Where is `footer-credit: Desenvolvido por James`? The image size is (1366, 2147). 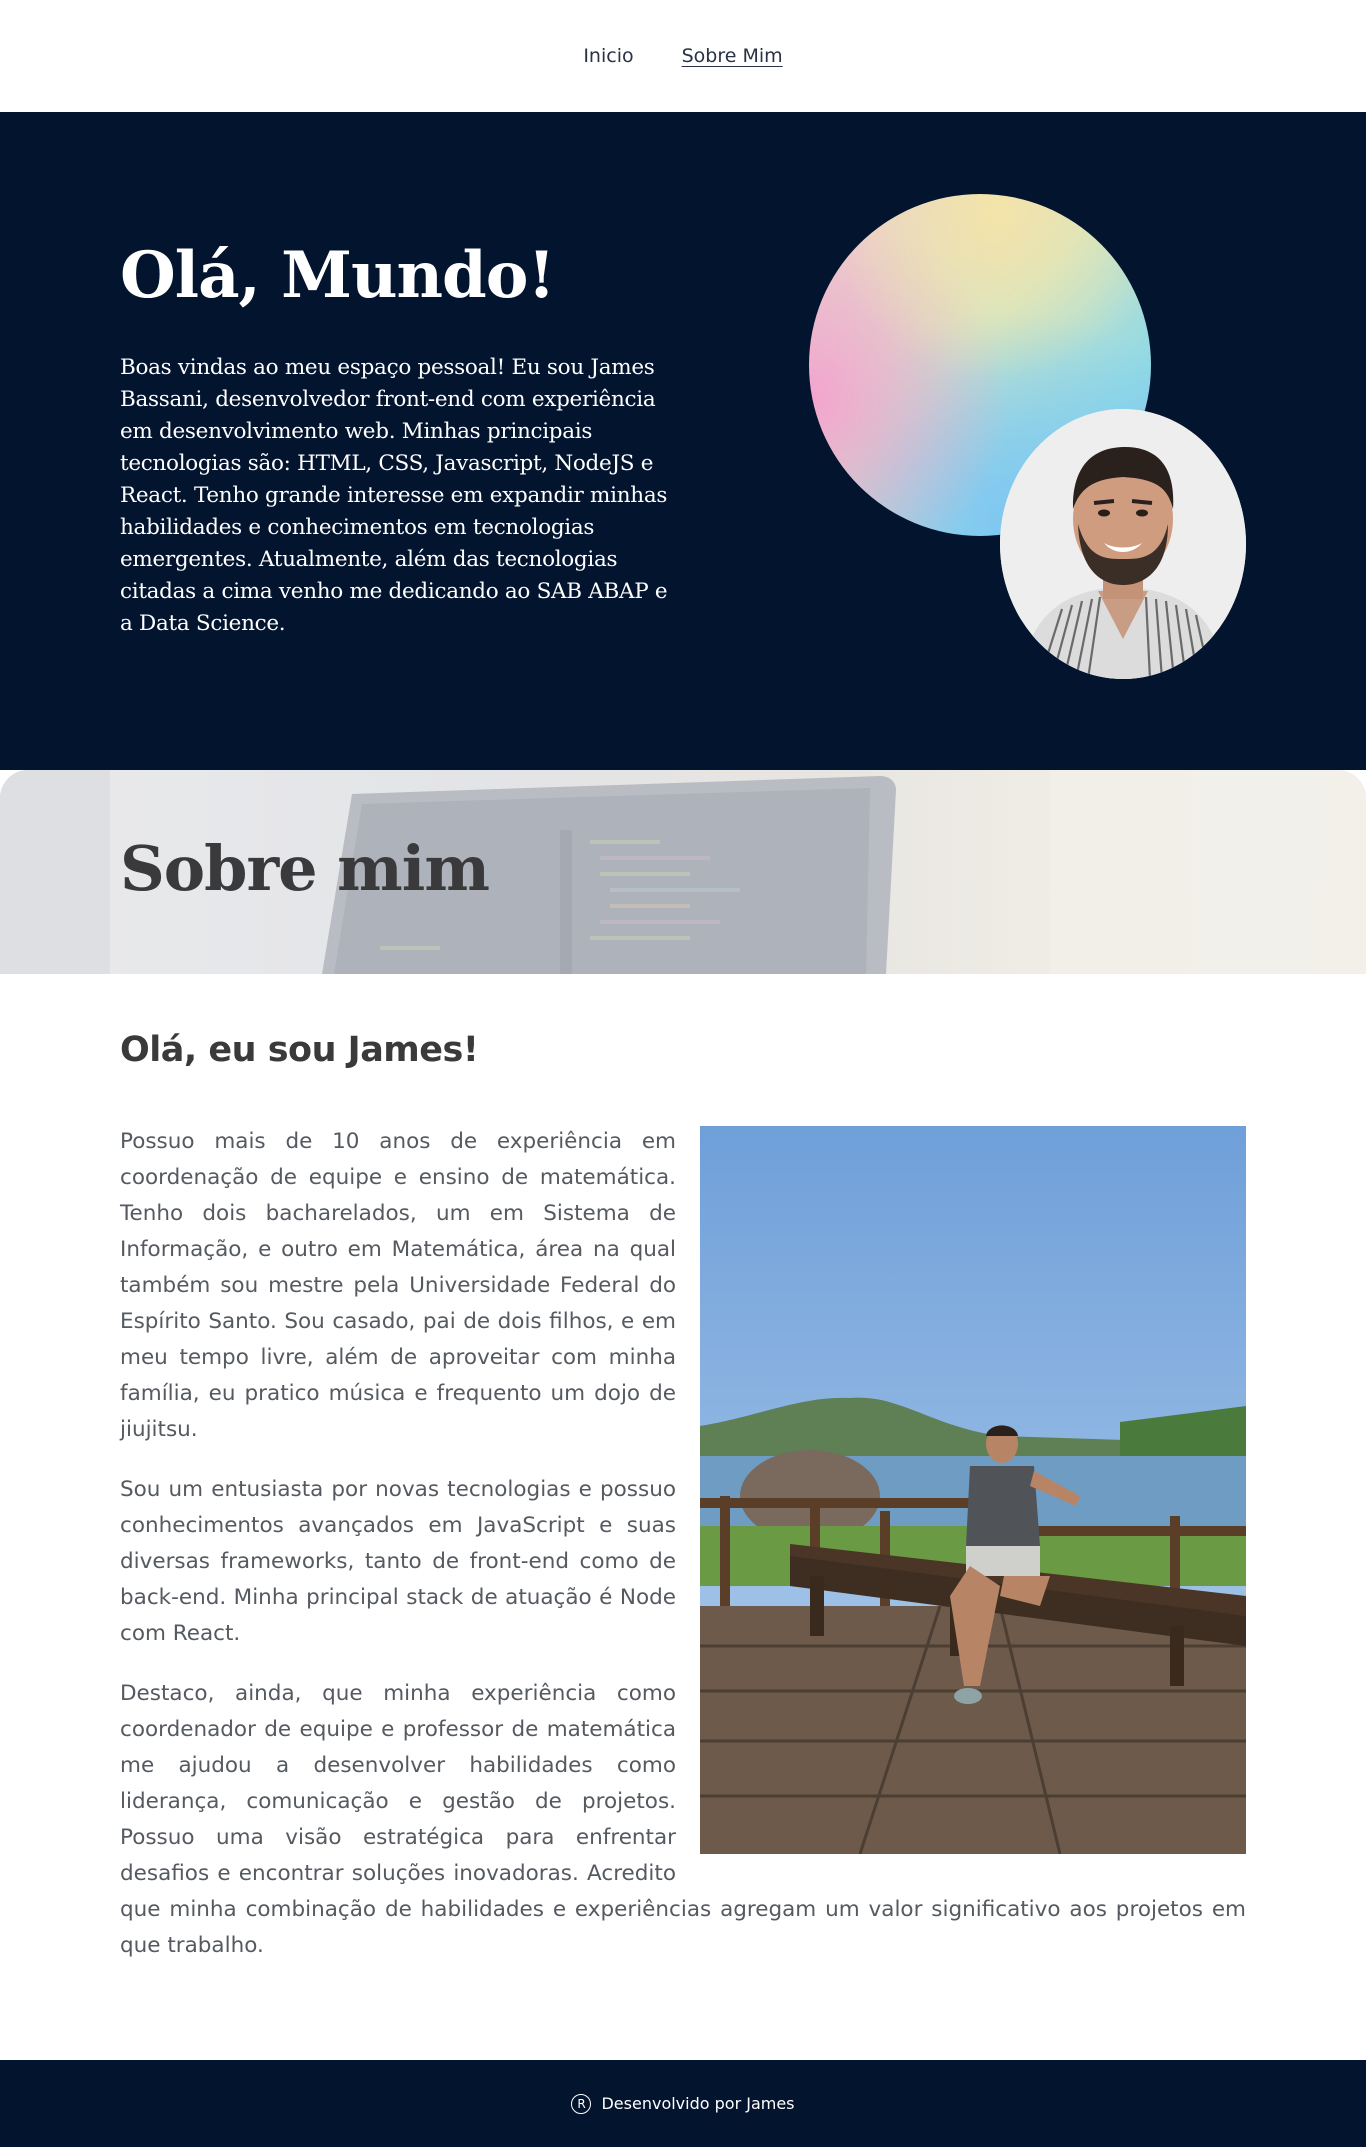 footer-credit: Desenvolvido por James is located at coordinates (698, 2103).